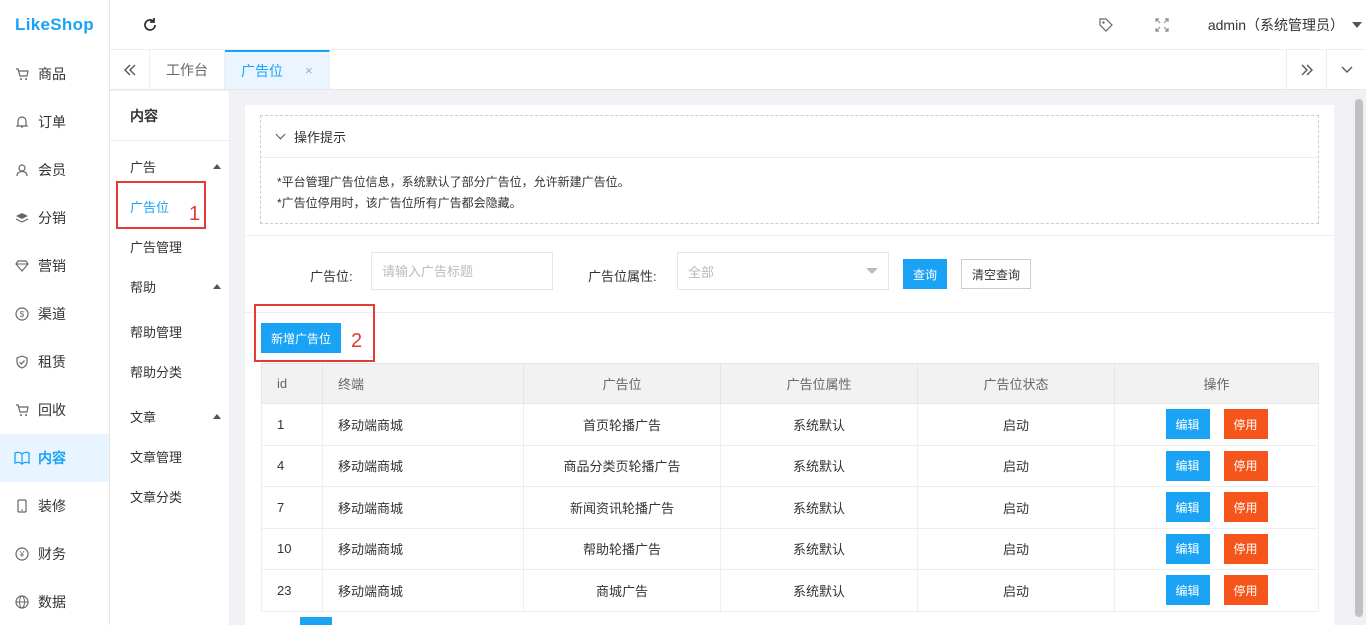 The width and height of the screenshot is (1366, 625). I want to click on refresh-icon, so click(150, 25).